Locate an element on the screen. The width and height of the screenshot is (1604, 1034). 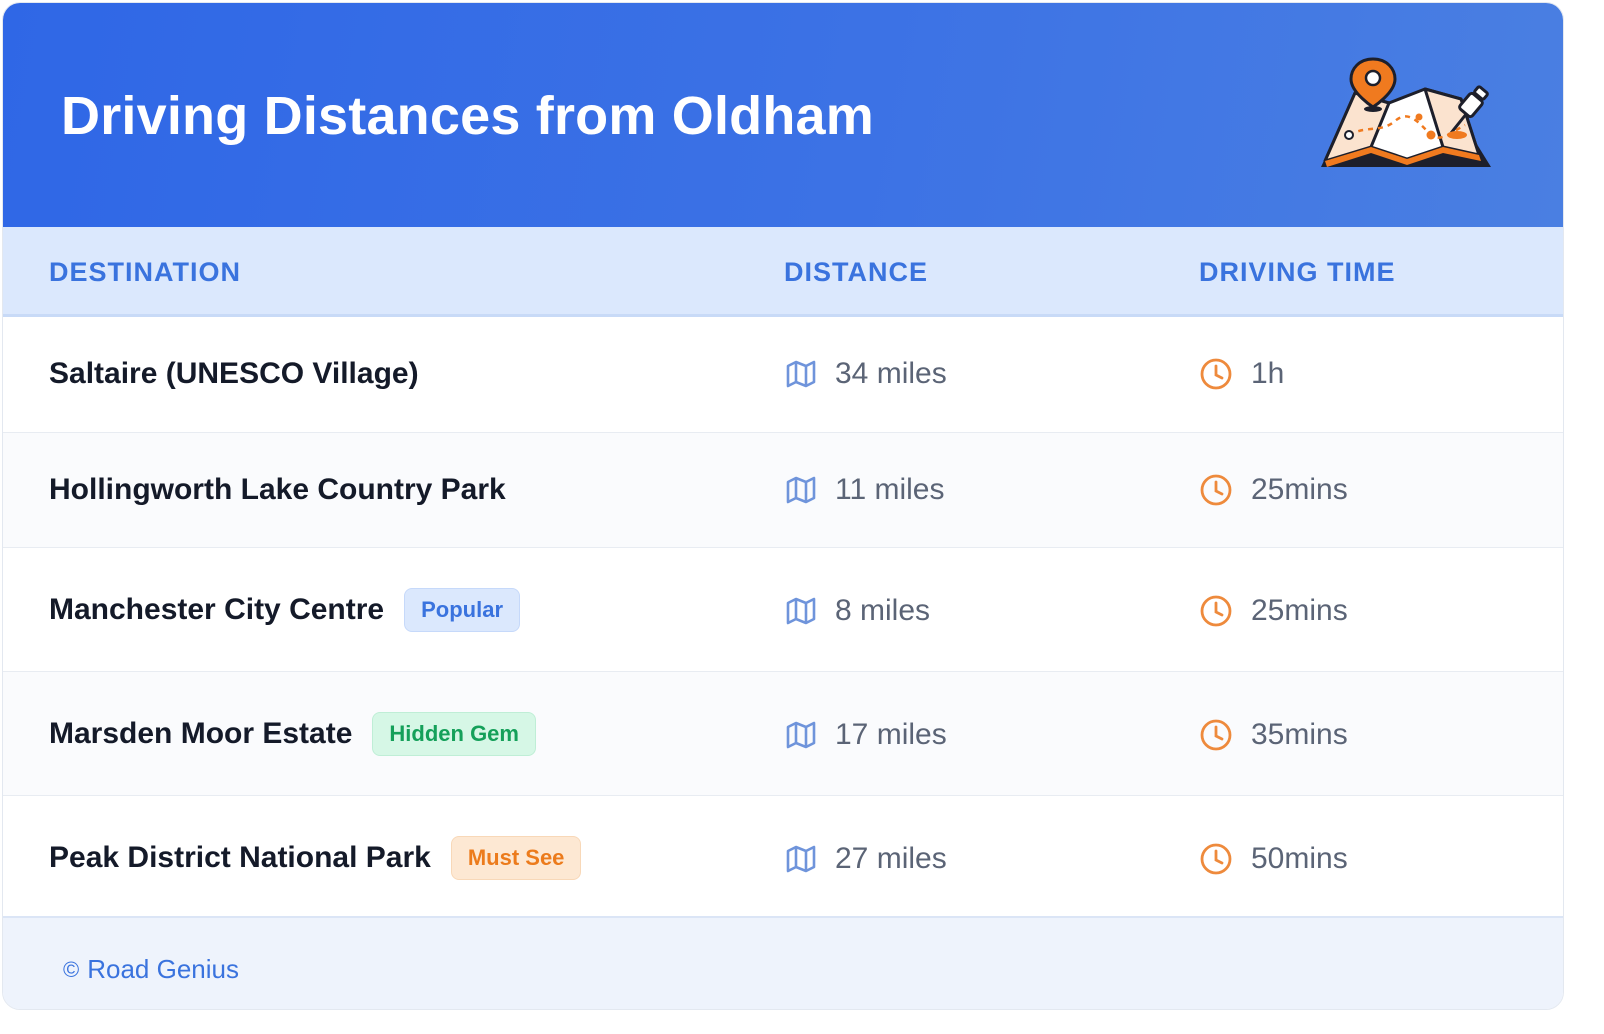
time-cell: 35mins is located at coordinates (1273, 735).